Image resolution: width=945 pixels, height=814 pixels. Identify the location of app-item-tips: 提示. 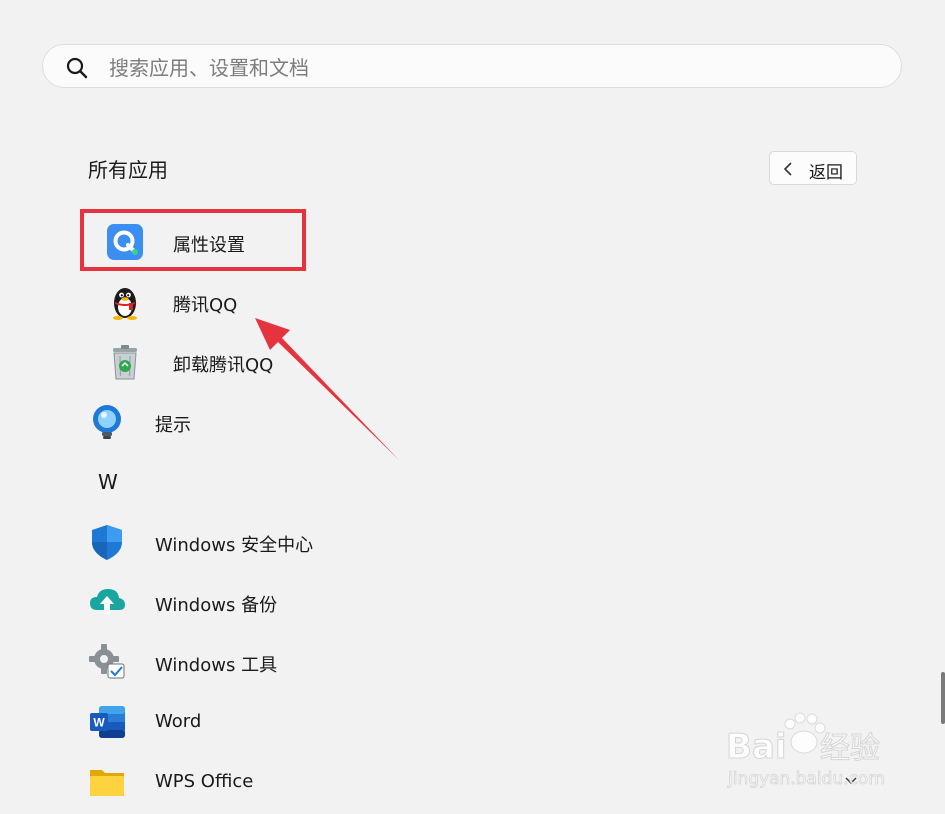
(167, 428).